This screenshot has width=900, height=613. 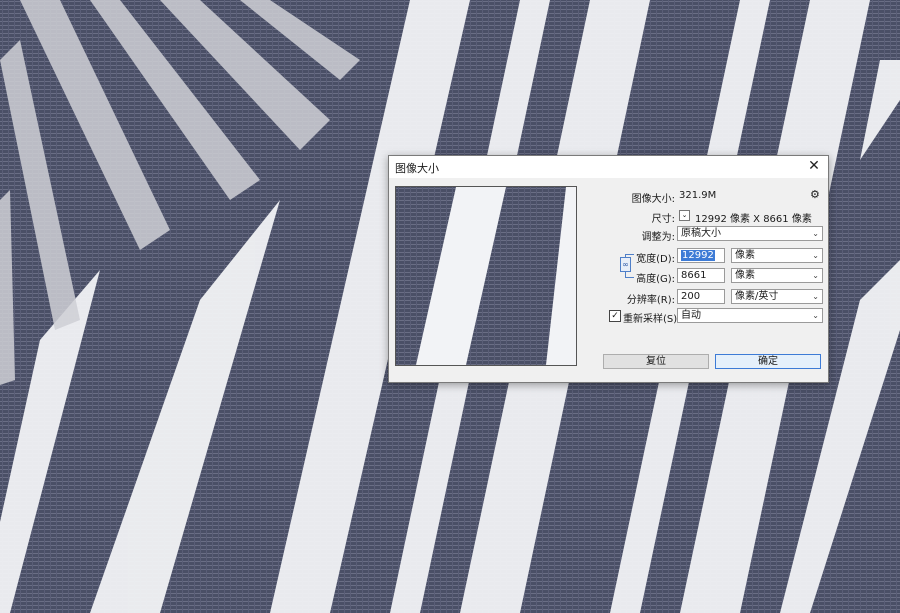 I want to click on resample-checkbox: ✓, so click(x=615, y=316).